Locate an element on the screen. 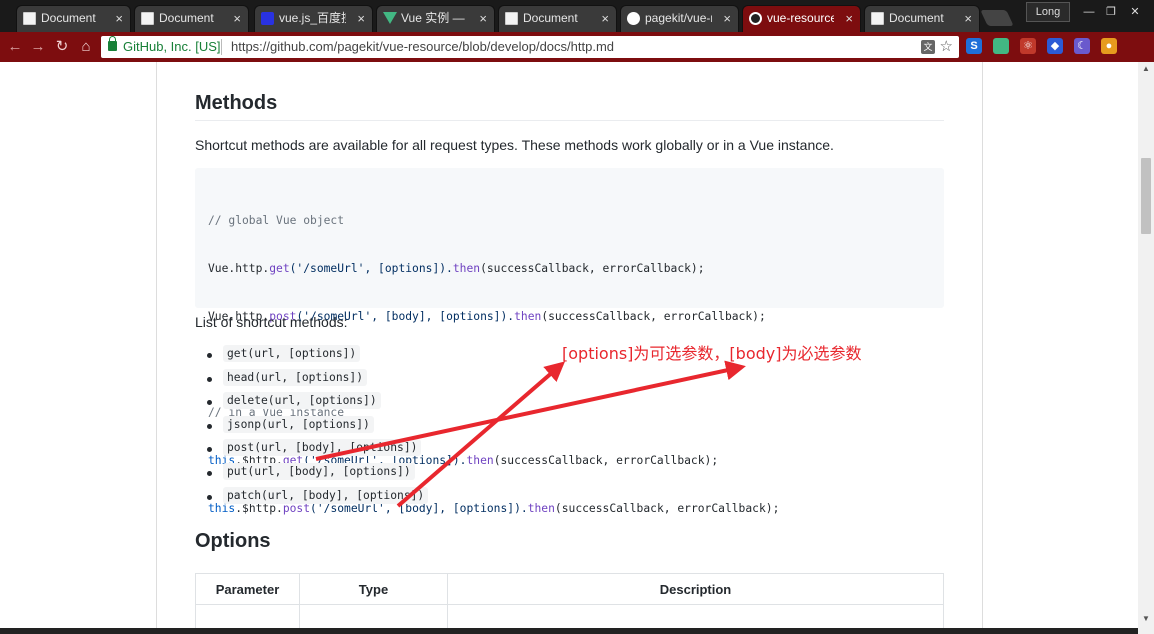  method-signature: delete(url, [options]) is located at coordinates (302, 401).